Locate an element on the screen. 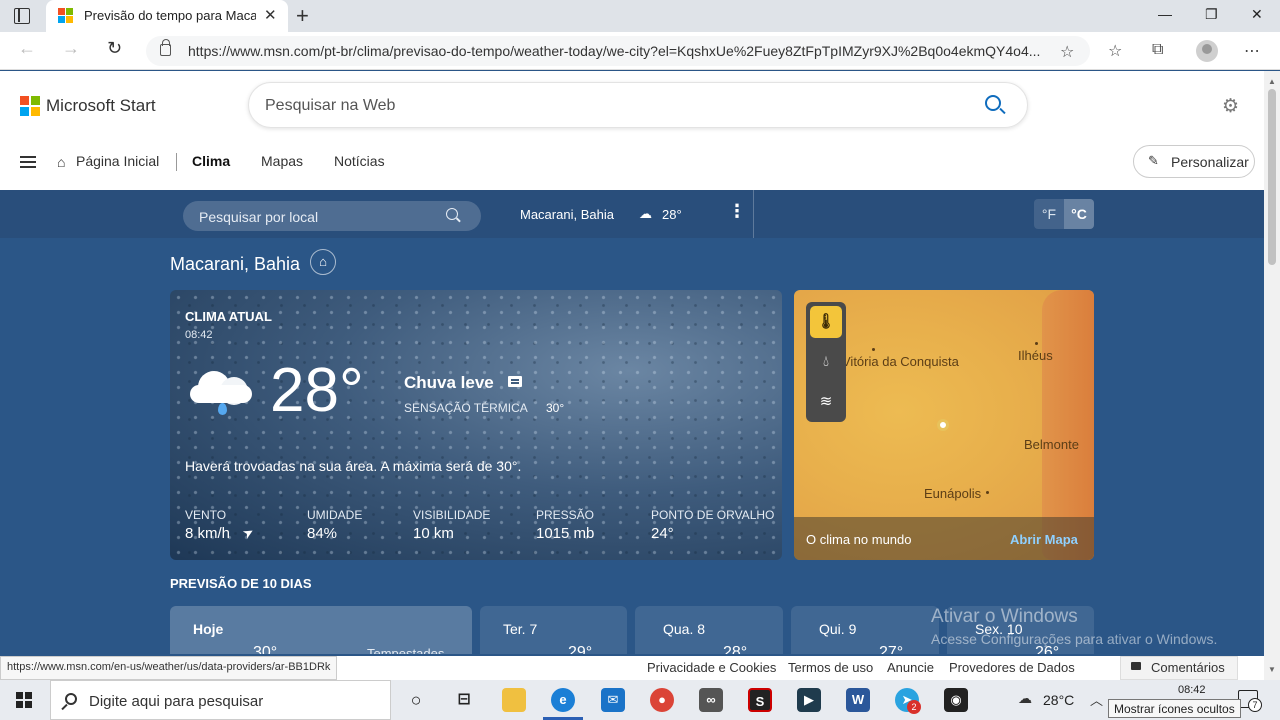 This screenshot has height=720, width=1280. add-favorite-icon: ☆ is located at coordinates (1067, 52).